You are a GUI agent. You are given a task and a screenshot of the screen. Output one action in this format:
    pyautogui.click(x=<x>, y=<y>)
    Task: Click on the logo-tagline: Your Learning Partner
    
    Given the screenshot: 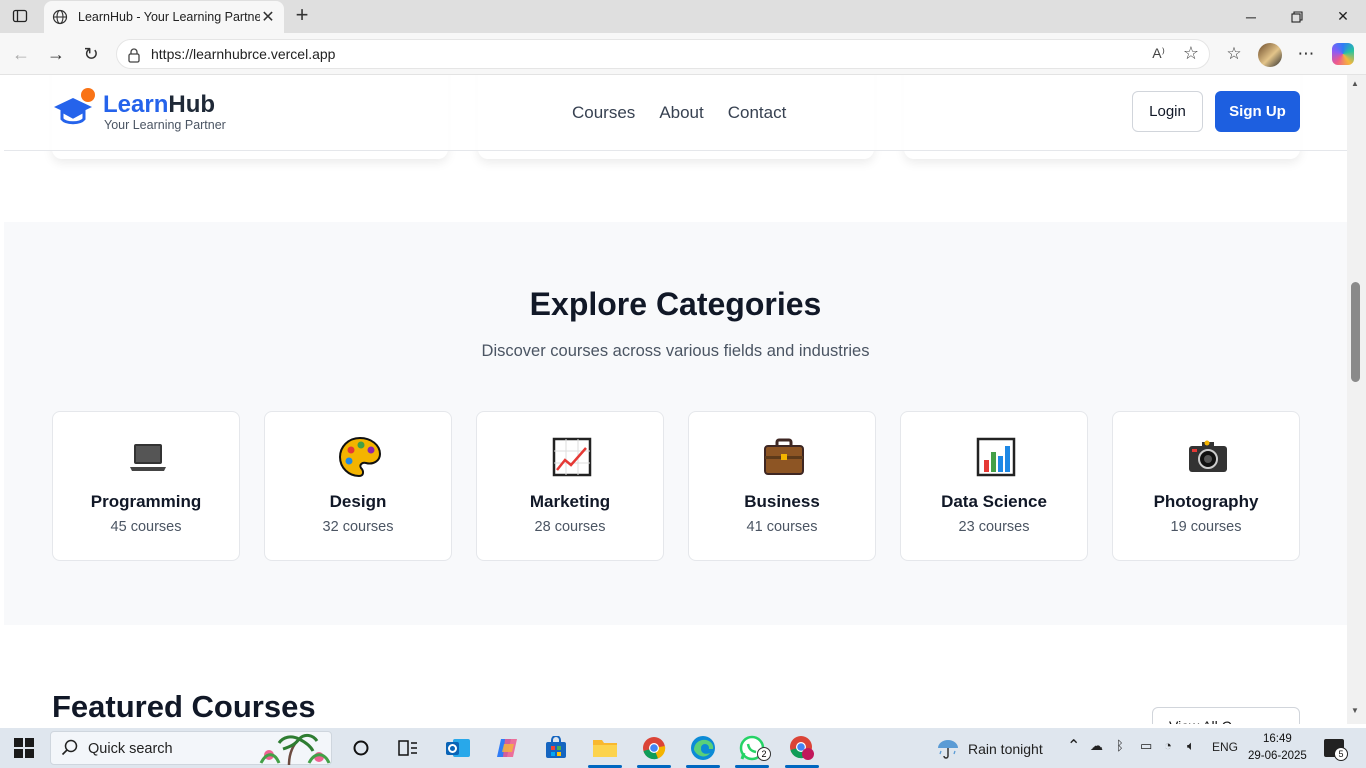 What is the action you would take?
    pyautogui.click(x=165, y=125)
    